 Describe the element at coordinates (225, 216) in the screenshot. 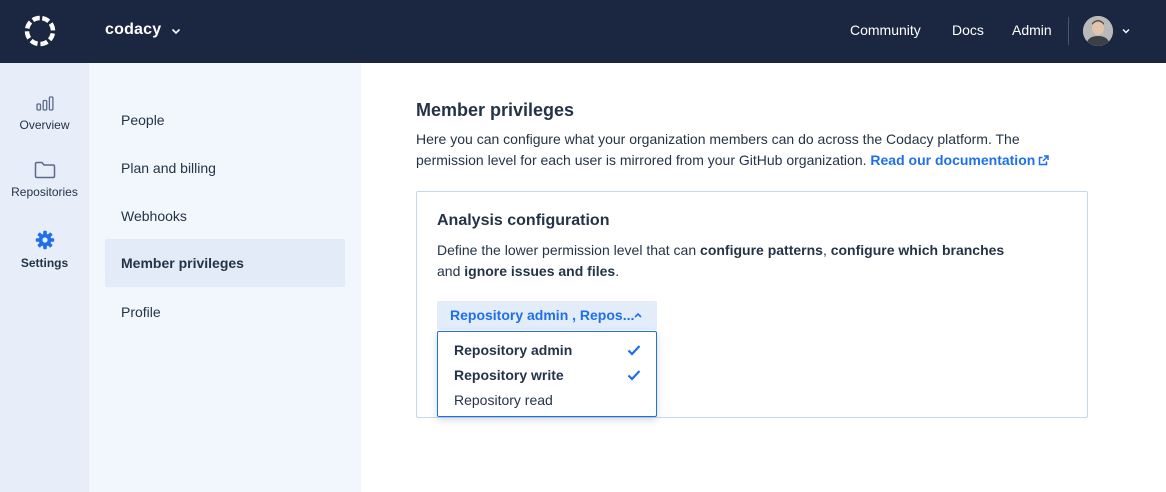

I see `subnav-item-webhooks: Webhooks` at that location.